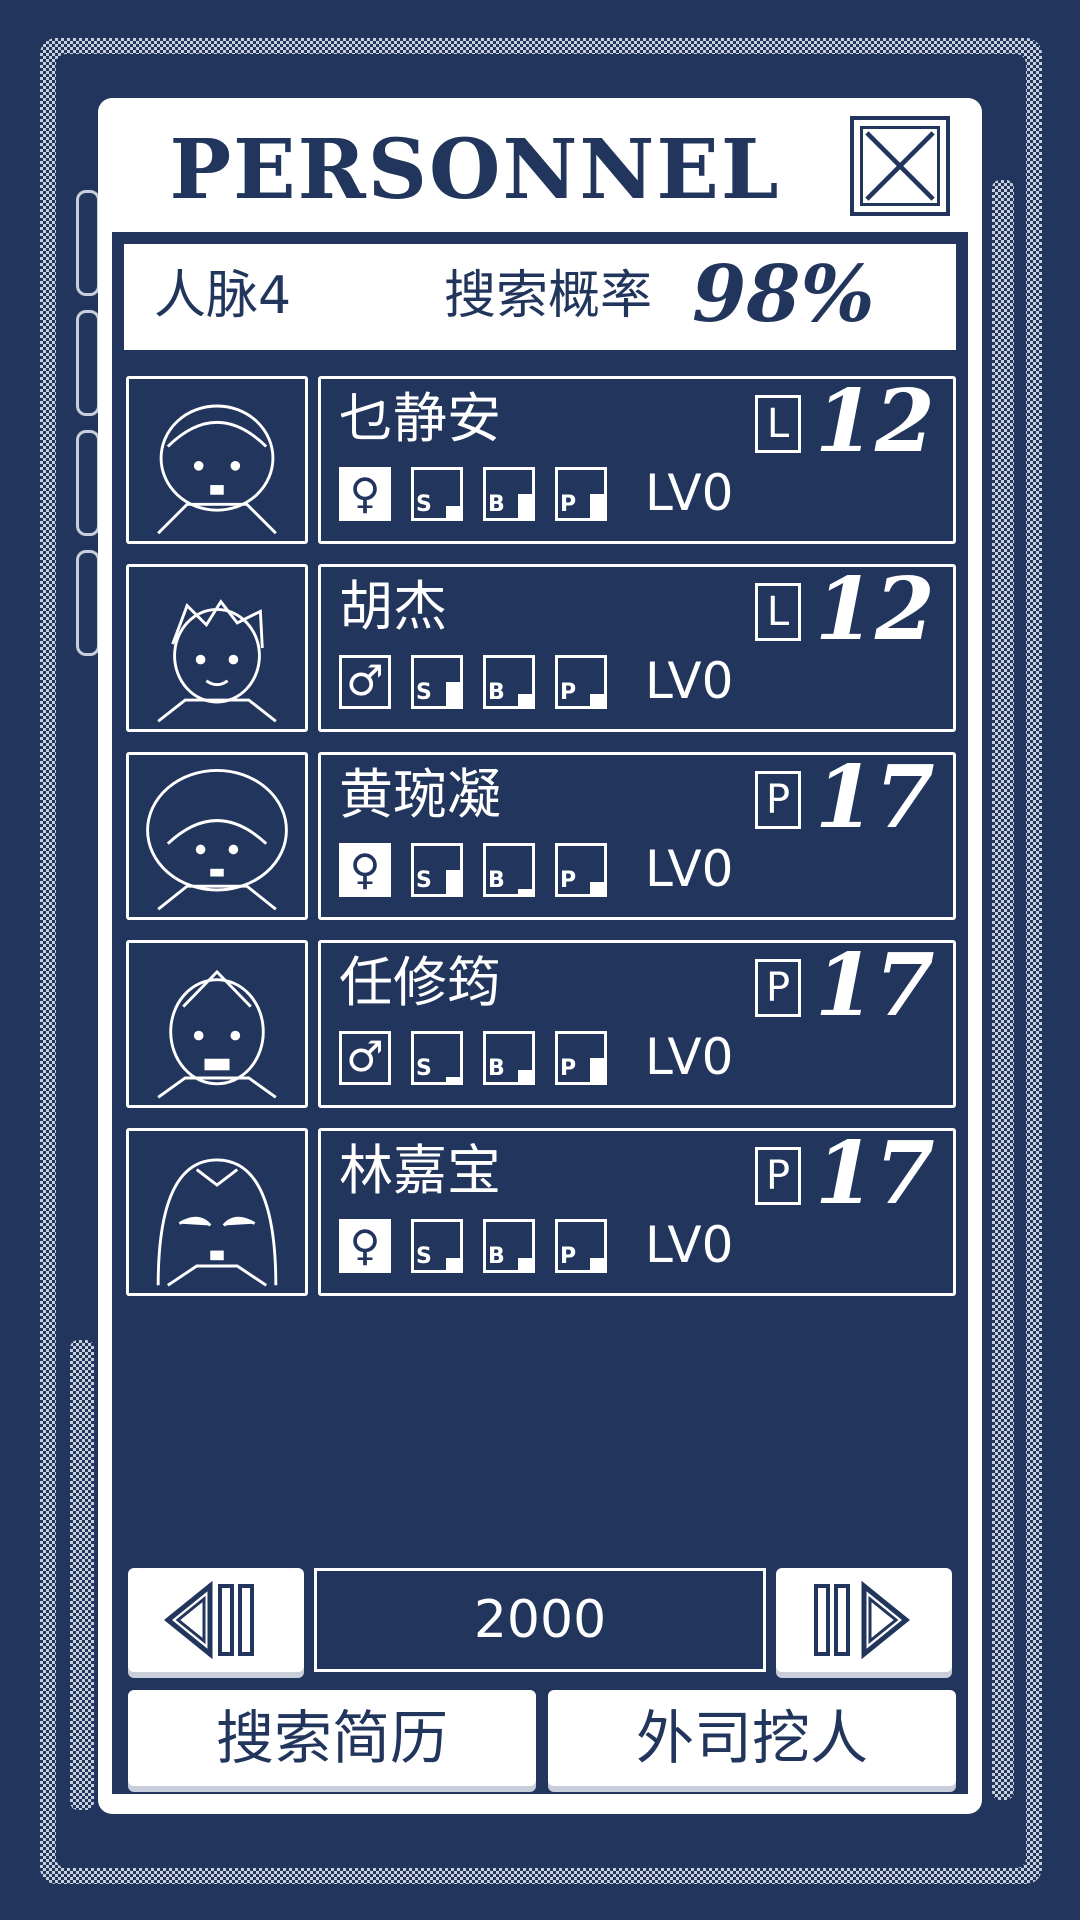 The image size is (1080, 1920). I want to click on candidate-name: 林嘉宝, so click(420, 1170).